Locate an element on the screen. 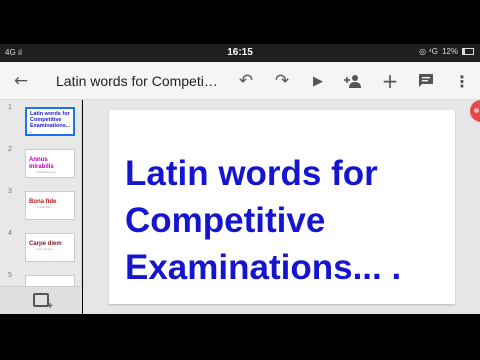 Image resolution: width=480 pixels, height=360 pixels. thumb-line: Examinations... . is located at coordinates (50, 129).